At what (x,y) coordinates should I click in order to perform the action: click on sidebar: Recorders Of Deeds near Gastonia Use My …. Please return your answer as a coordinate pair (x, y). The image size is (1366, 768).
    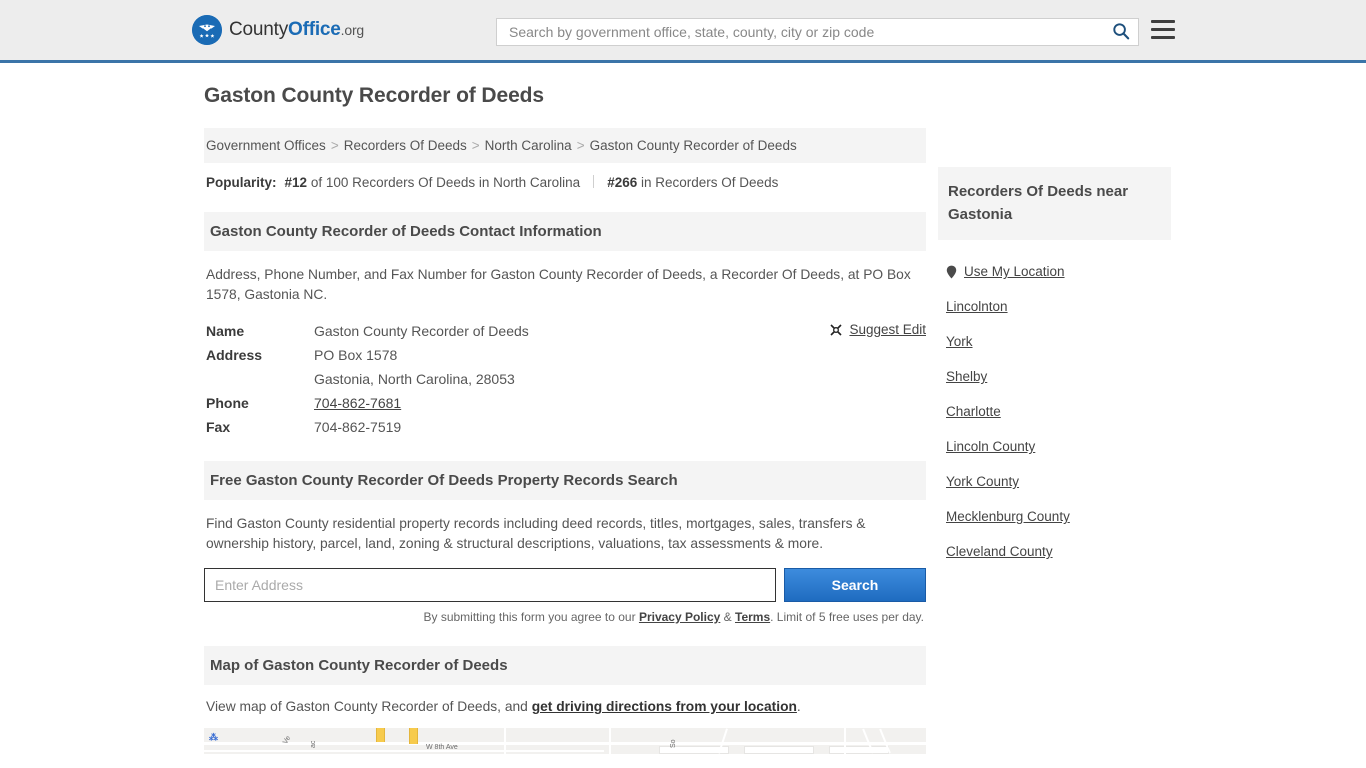
    Looking at the image, I should click on (1054, 368).